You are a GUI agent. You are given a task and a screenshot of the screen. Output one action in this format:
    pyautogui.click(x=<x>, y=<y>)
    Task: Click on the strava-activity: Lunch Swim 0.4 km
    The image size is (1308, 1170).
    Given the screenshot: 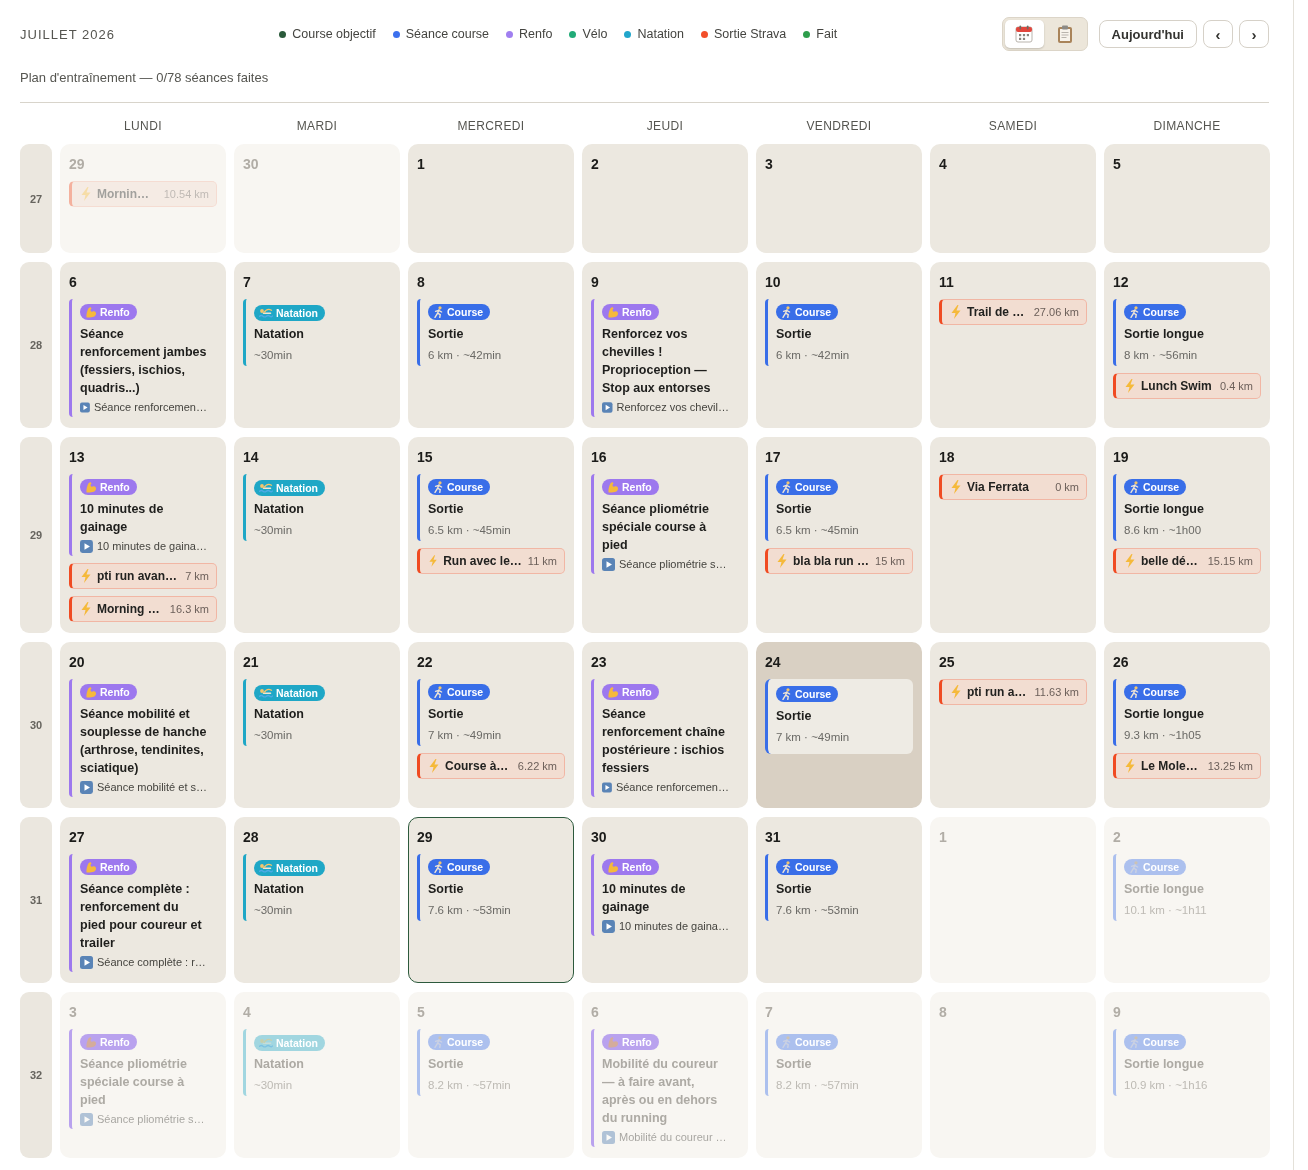 What is the action you would take?
    pyautogui.click(x=1187, y=386)
    